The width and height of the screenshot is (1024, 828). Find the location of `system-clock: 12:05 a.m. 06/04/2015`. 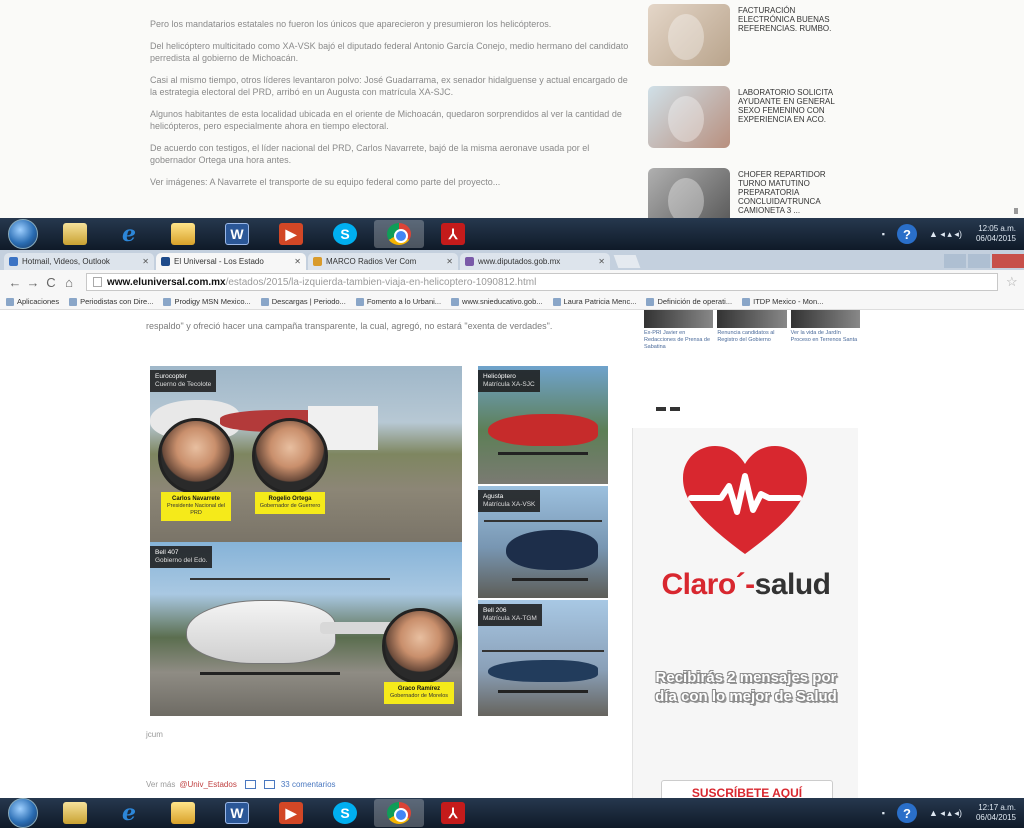

system-clock: 12:05 a.m. 06/04/2015 is located at coordinates (996, 234).